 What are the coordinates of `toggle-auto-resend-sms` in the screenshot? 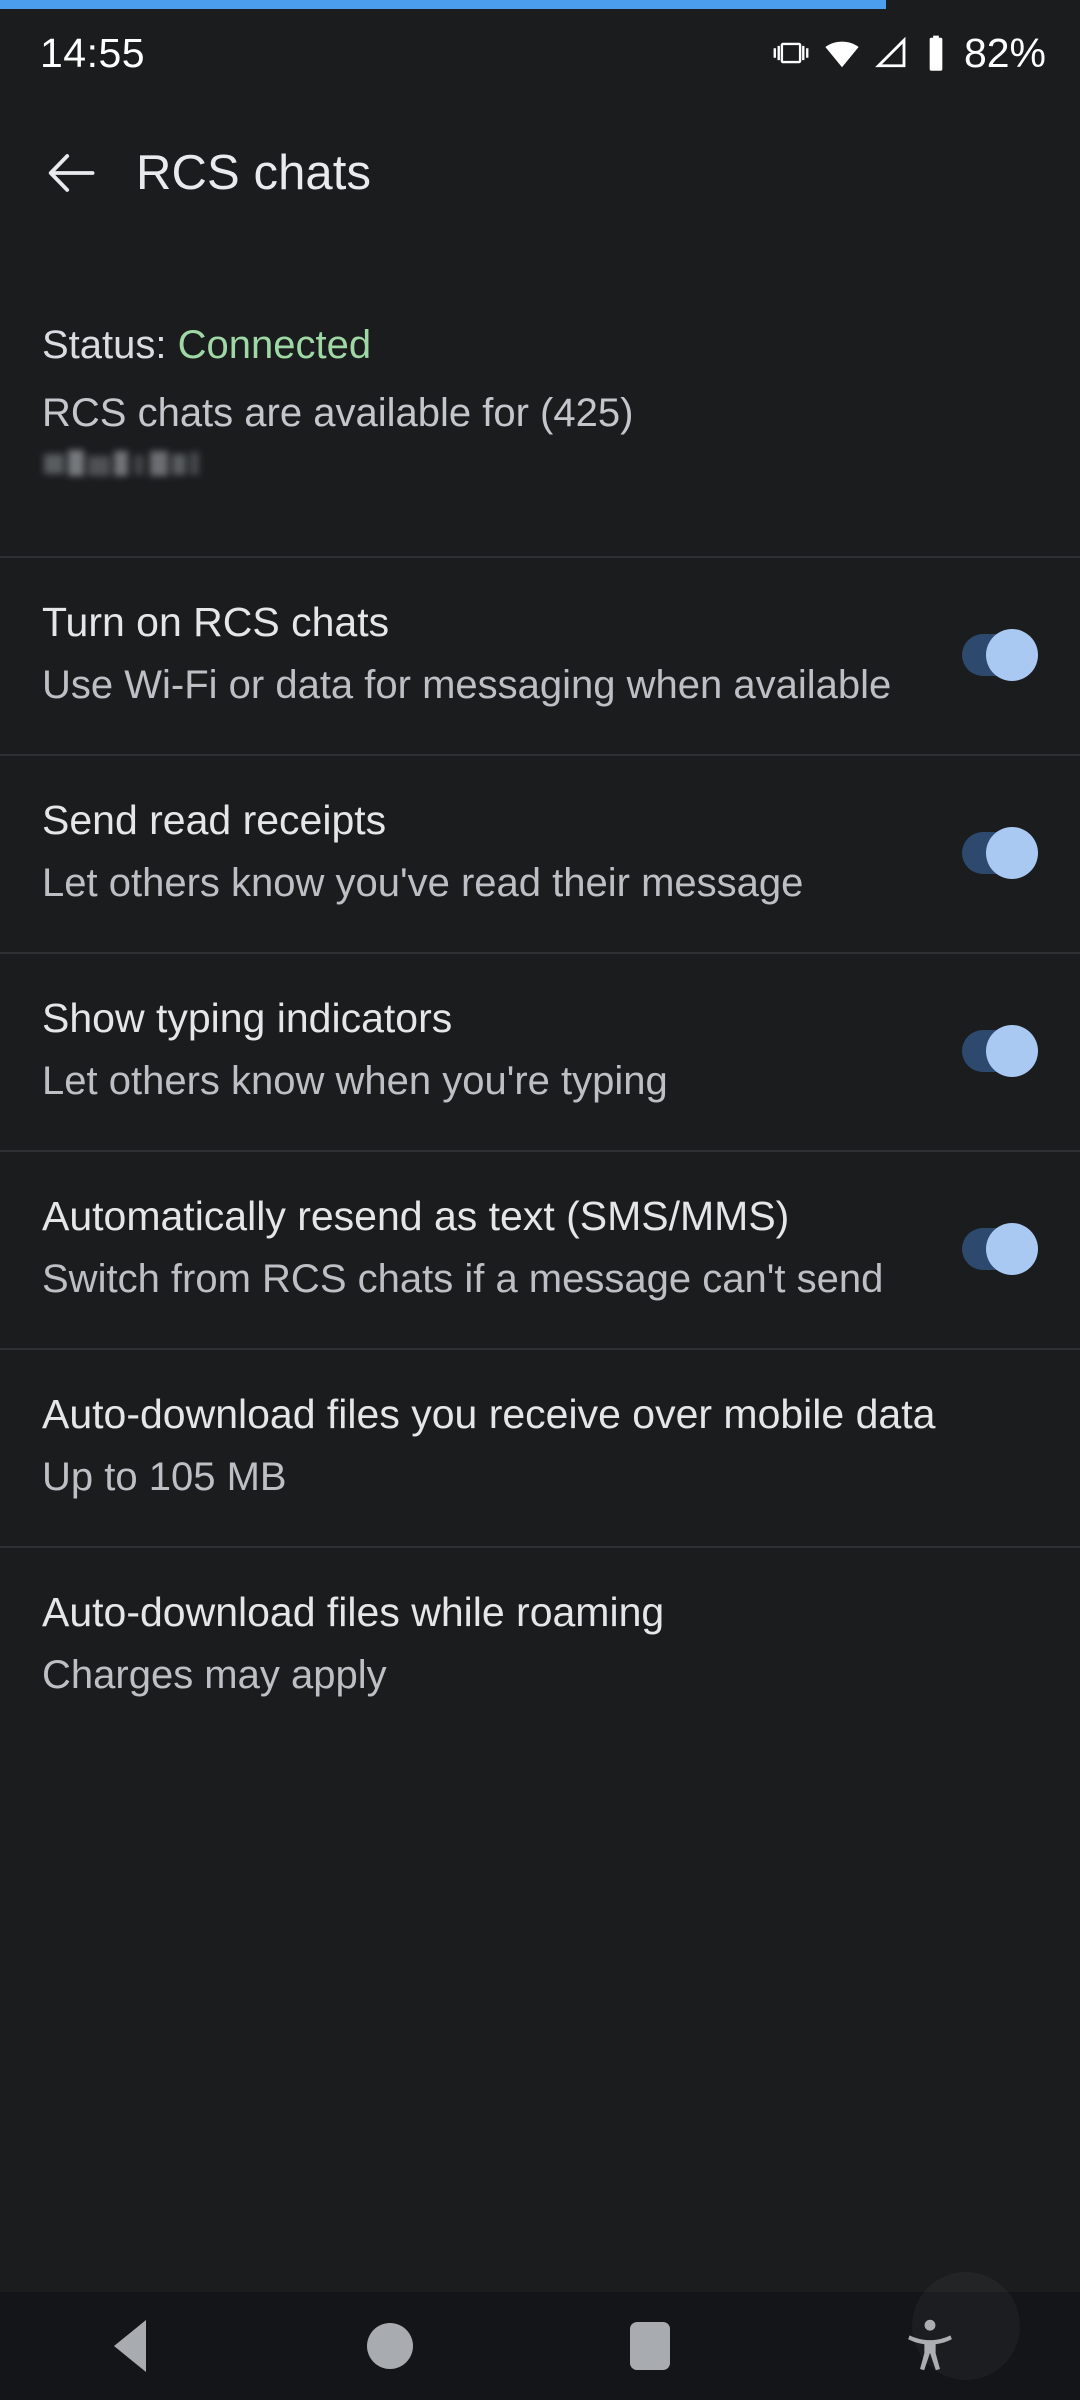 It's located at (1000, 1249).